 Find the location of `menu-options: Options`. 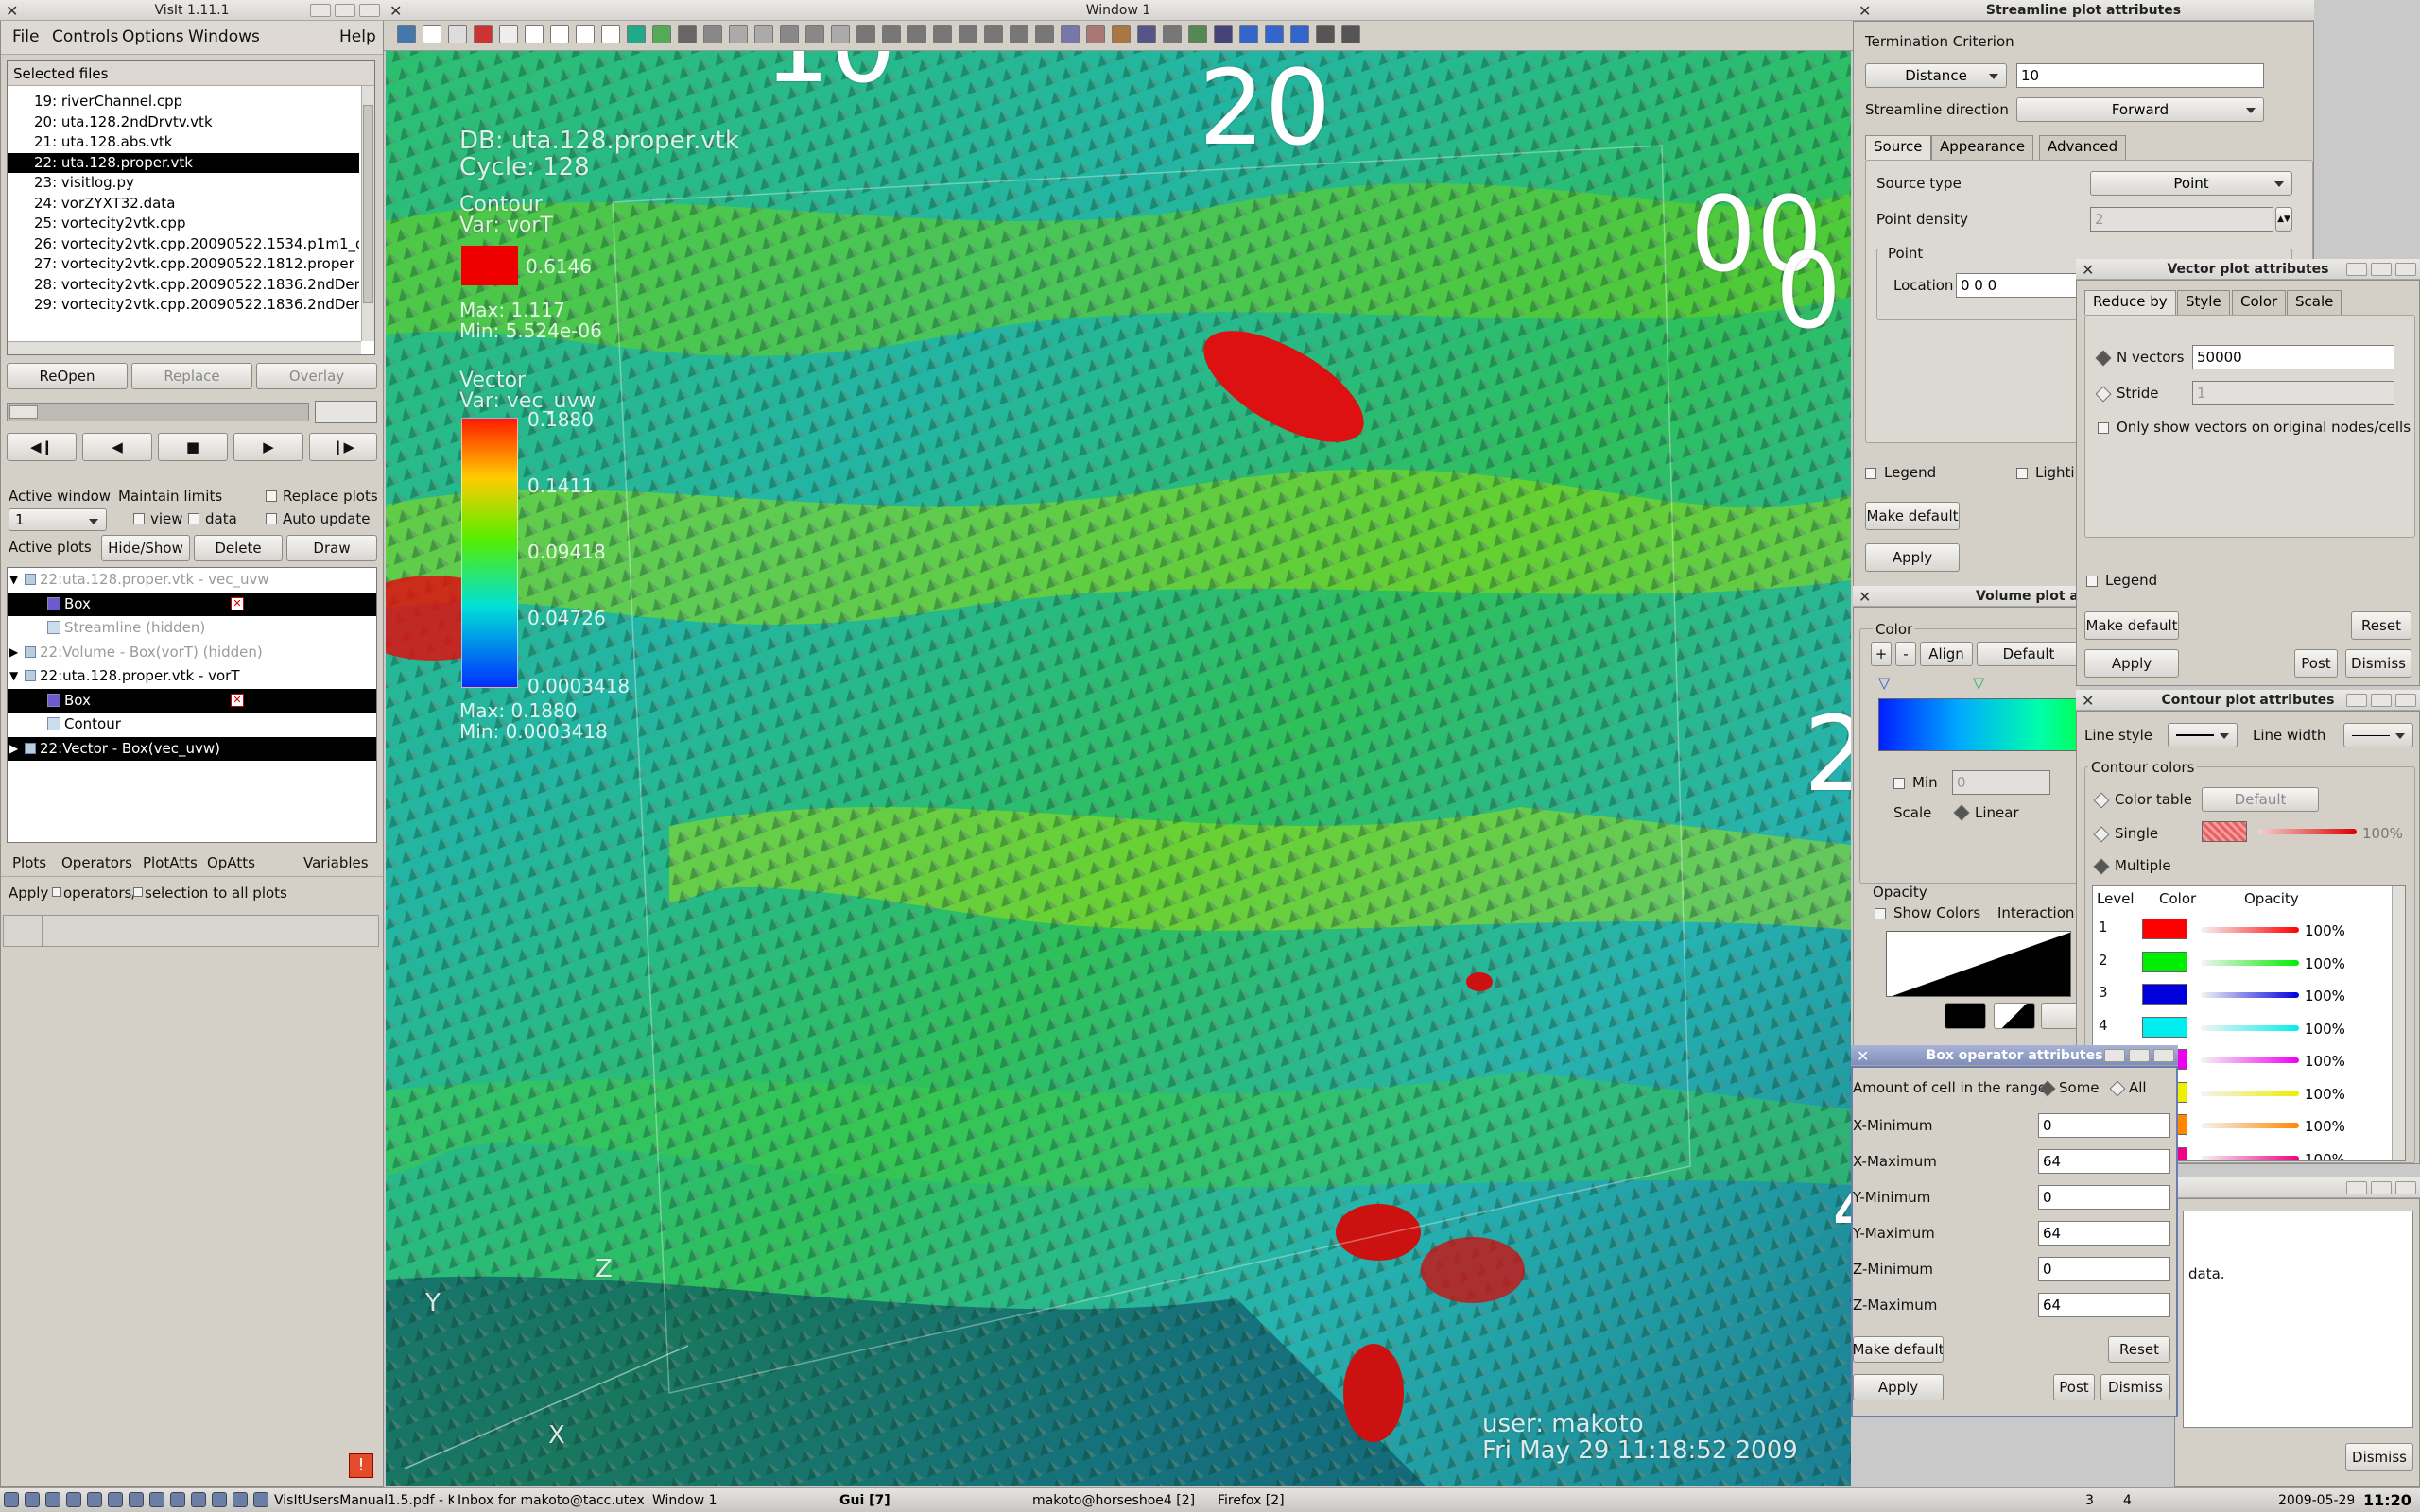

menu-options: Options is located at coordinates (153, 36).